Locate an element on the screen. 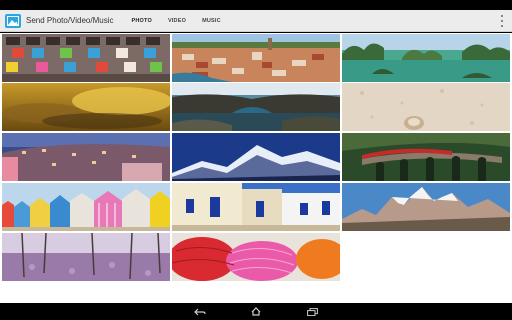 This screenshot has width=512, height=320. status-bar is located at coordinates (256, 5).